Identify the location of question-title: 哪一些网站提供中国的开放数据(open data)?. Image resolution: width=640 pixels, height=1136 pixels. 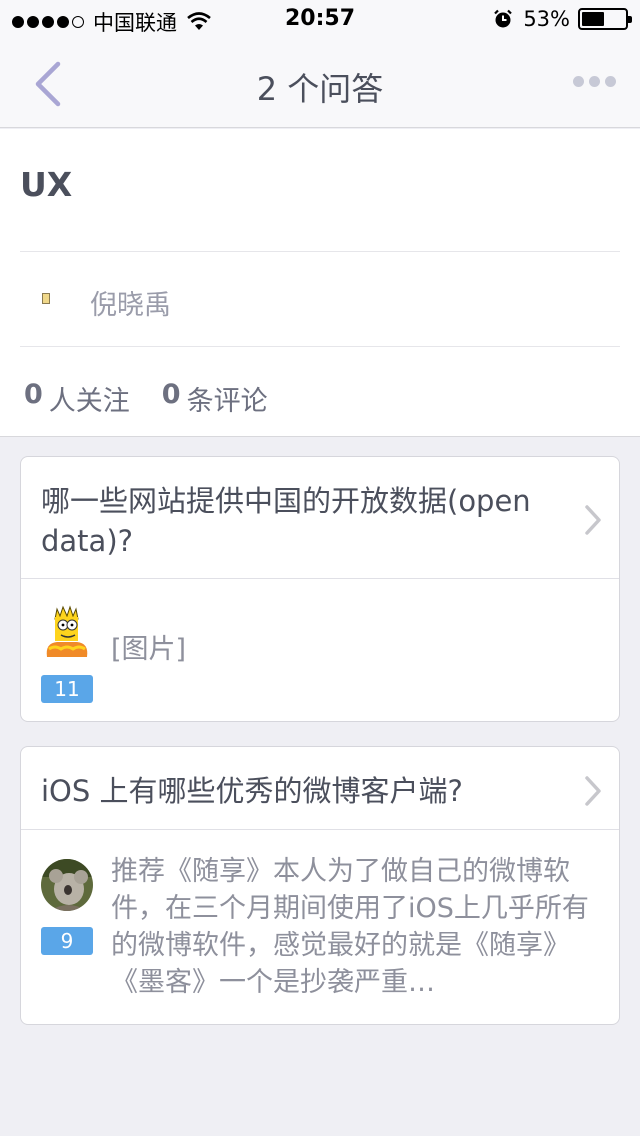
(320, 509).